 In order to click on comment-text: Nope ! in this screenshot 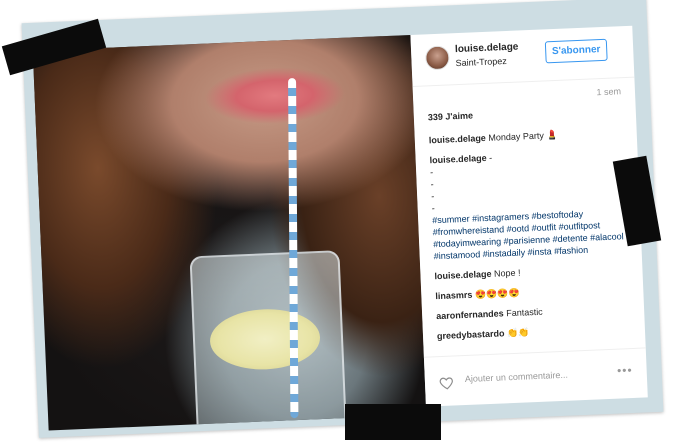, I will do `click(507, 273)`.